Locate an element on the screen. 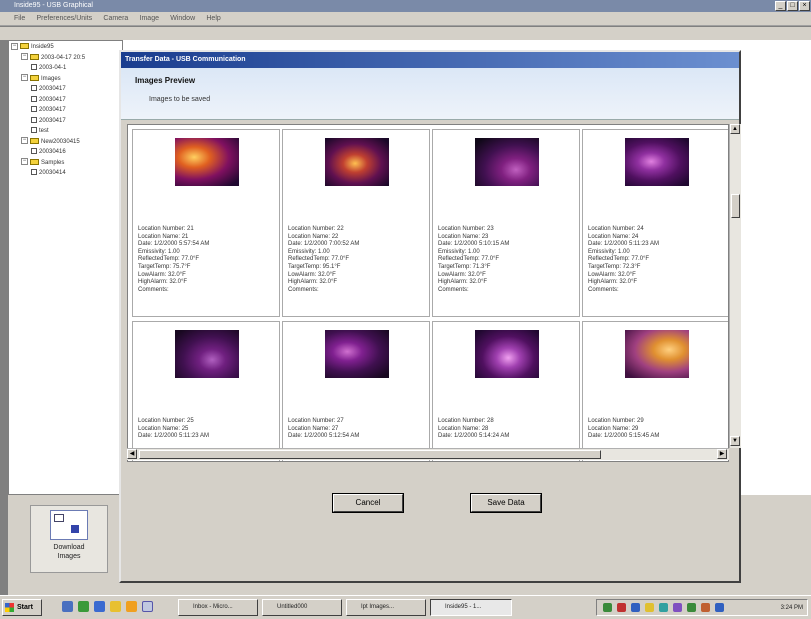 This screenshot has width=811, height=619. metadata-line: Location Name: 25 is located at coordinates (163, 428).